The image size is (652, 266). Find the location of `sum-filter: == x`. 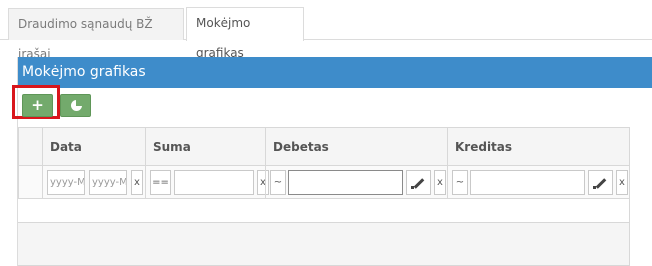

sum-filter: == x is located at coordinates (207, 182).